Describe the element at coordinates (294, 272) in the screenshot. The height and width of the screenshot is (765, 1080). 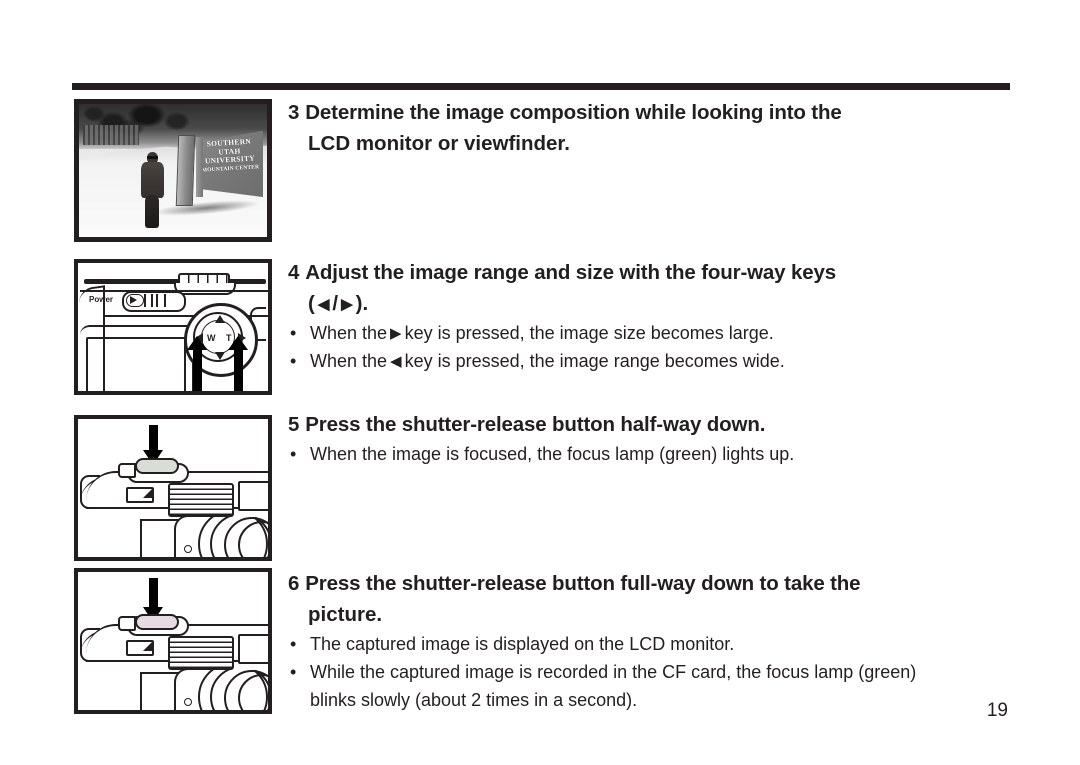
I see `step-4-number: 4` at that location.